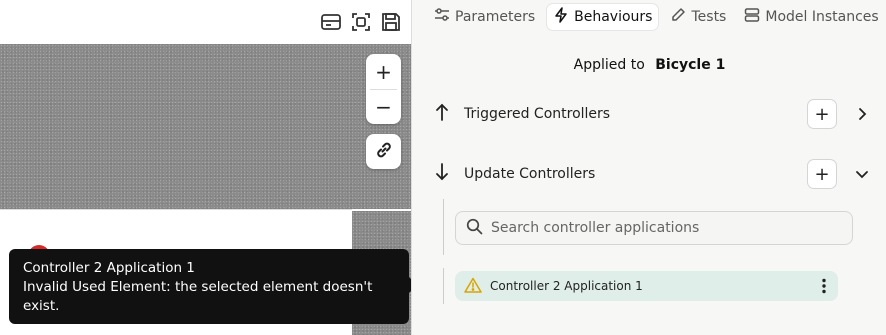 The width and height of the screenshot is (886, 335). What do you see at coordinates (824, 286) in the screenshot?
I see `more-options-icon` at bounding box center [824, 286].